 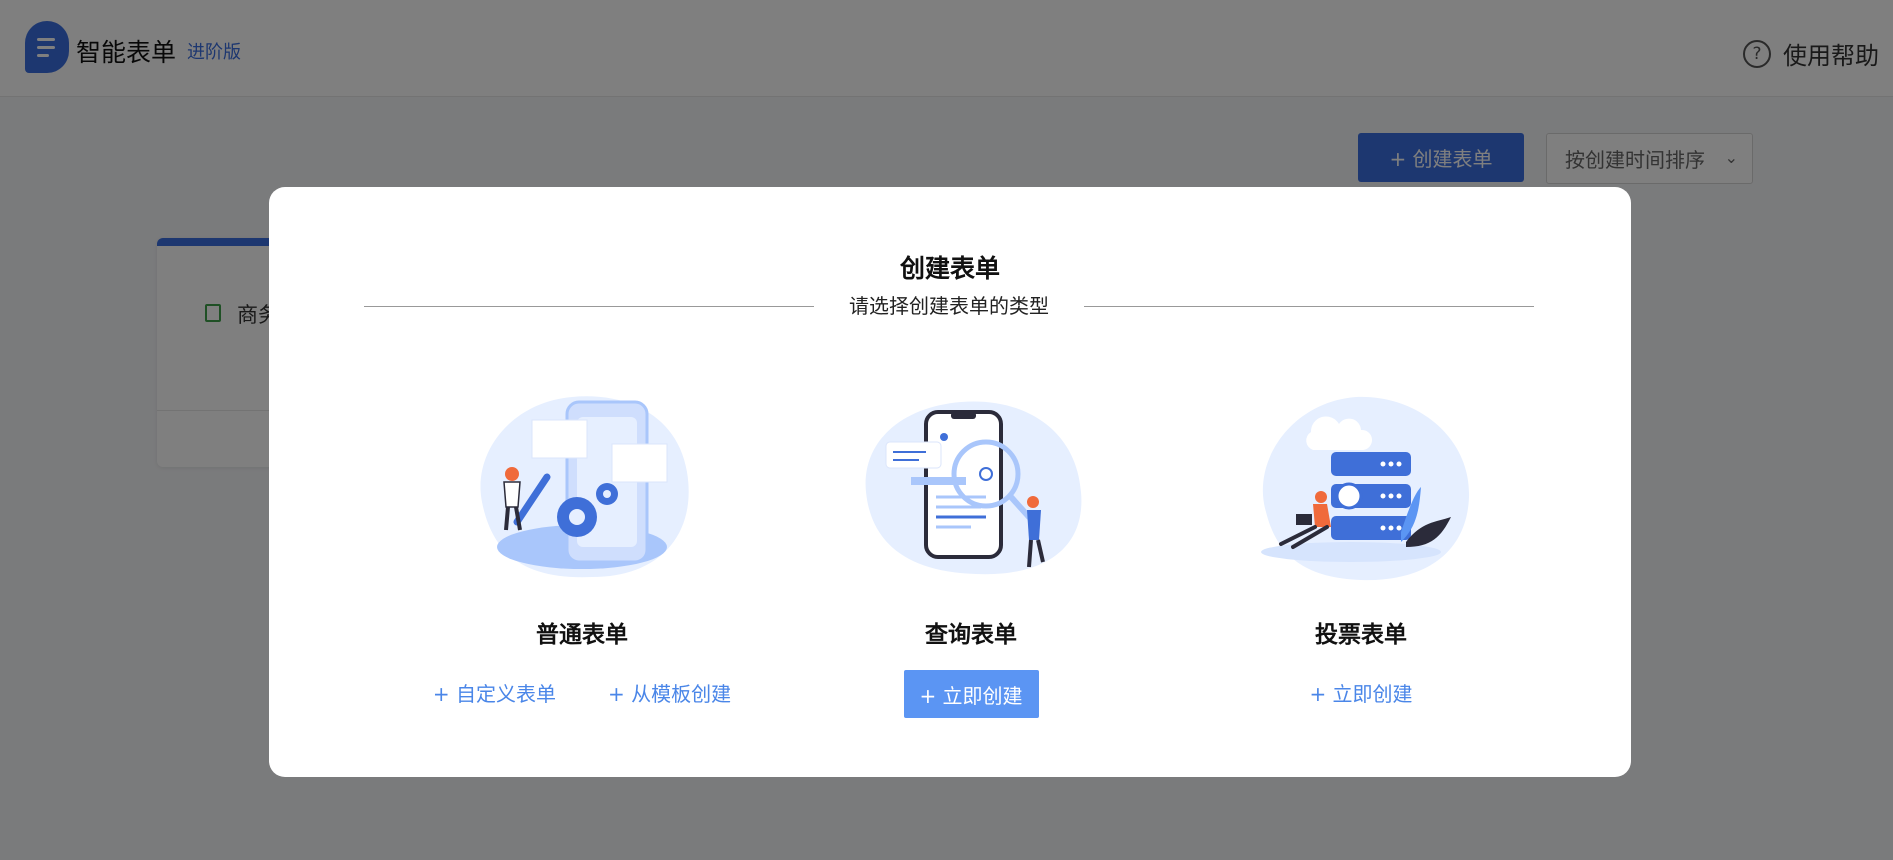 What do you see at coordinates (494, 694) in the screenshot?
I see `custom-form-button: + 自定义表单` at bounding box center [494, 694].